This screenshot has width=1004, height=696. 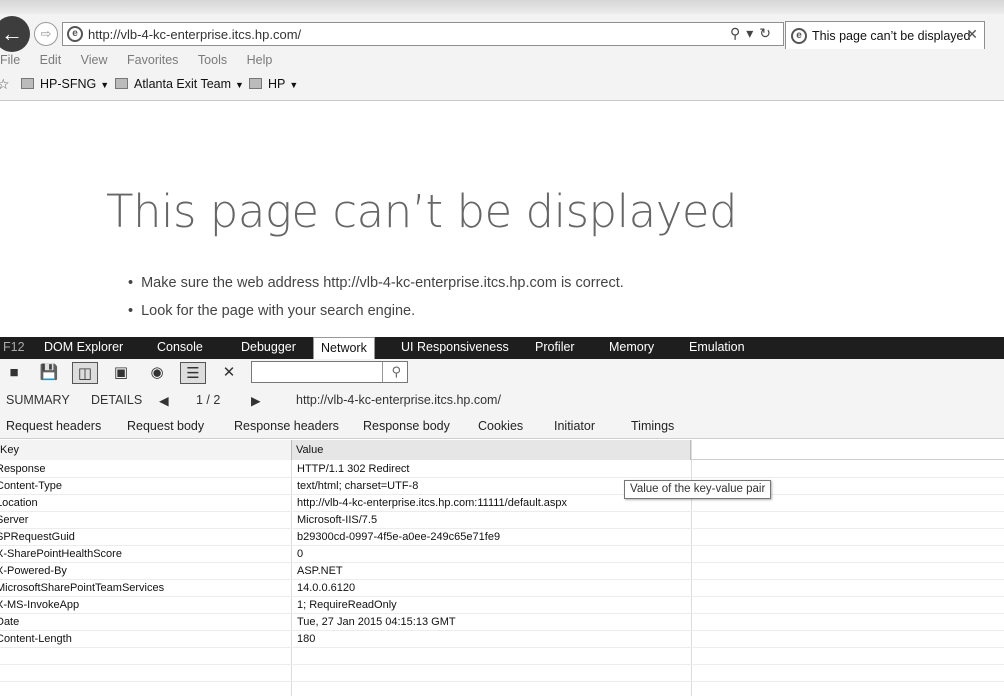 I want to click on stop-icon: ■, so click(x=14, y=373).